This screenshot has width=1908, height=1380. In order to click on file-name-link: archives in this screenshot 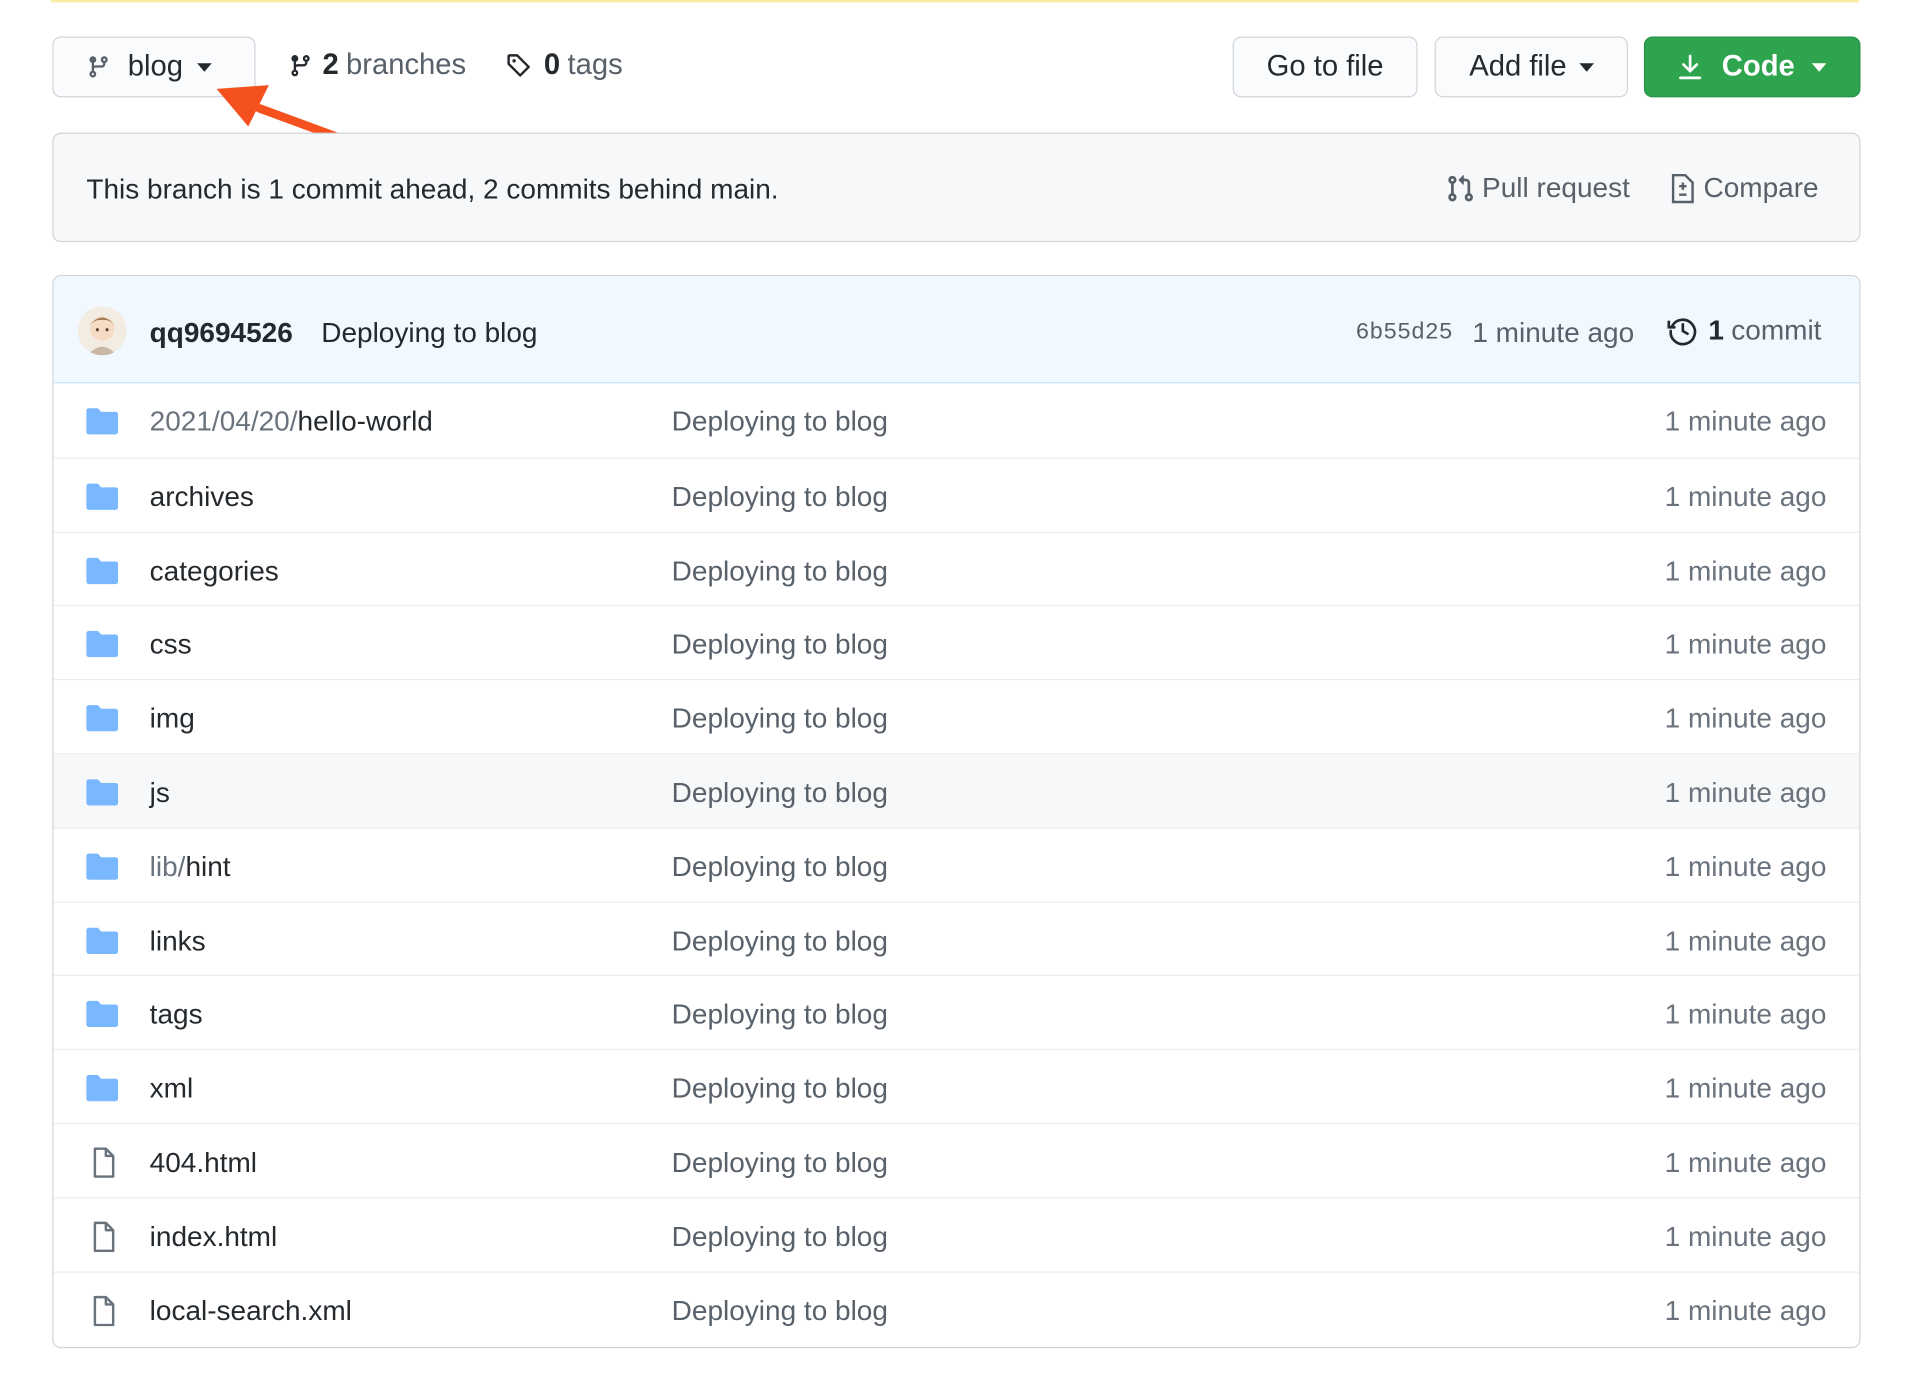, I will do `click(202, 496)`.